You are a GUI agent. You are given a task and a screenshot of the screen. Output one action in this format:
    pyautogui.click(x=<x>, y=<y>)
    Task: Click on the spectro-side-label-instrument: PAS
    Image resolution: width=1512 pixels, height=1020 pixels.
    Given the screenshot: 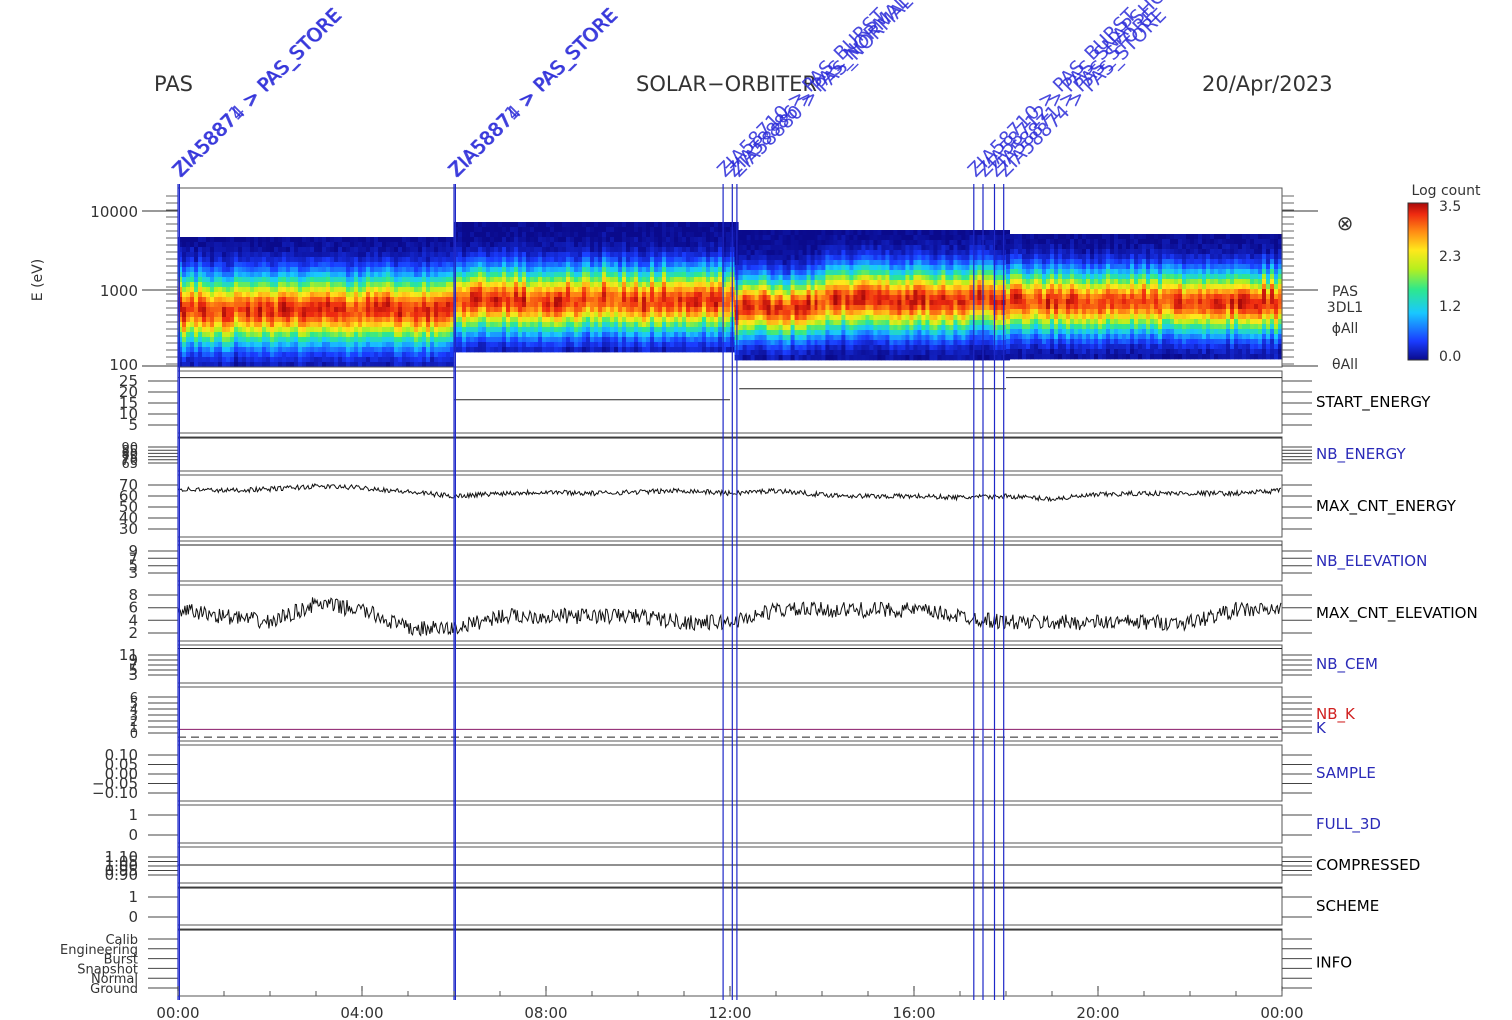 What is the action you would take?
    pyautogui.click(x=1345, y=292)
    